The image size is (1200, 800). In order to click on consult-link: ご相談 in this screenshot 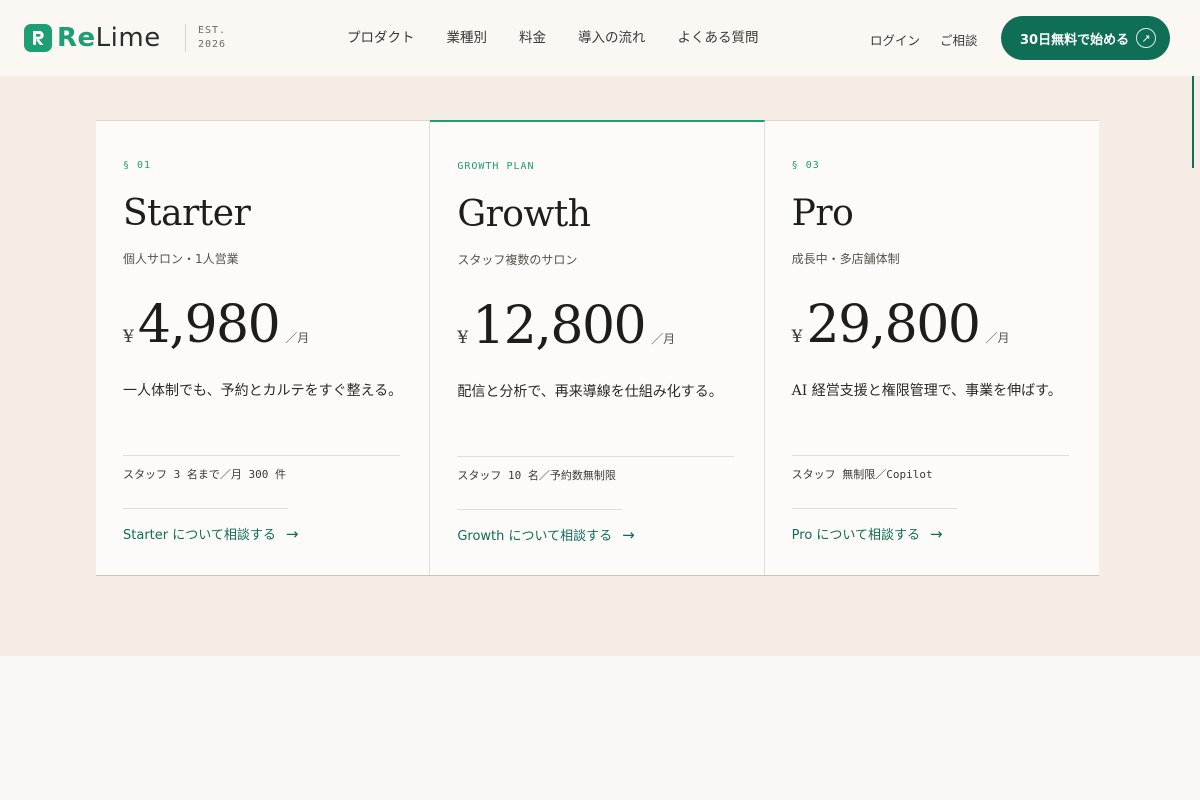, I will do `click(959, 39)`.